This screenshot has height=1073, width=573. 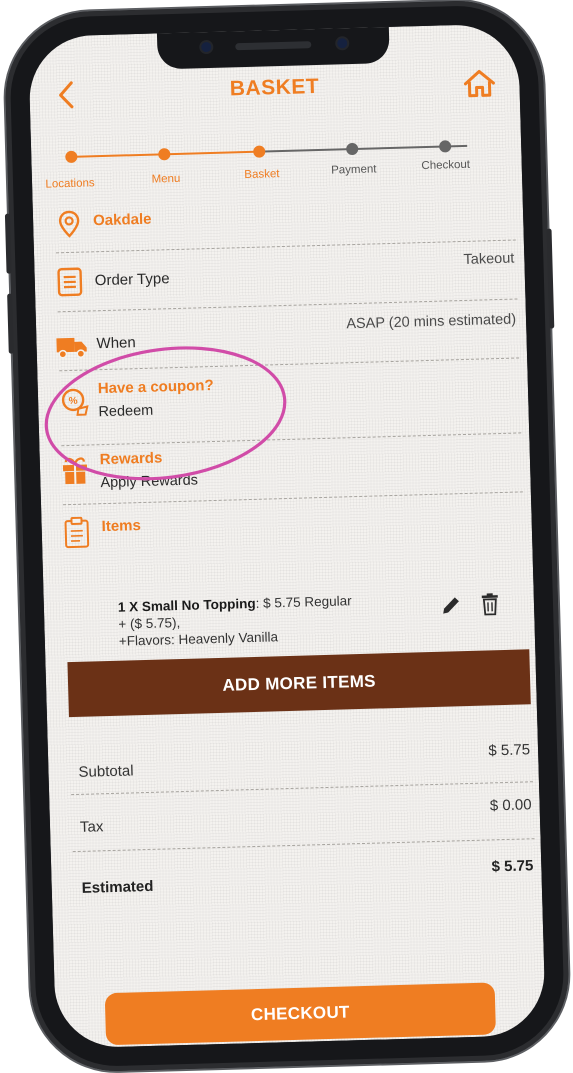 What do you see at coordinates (198, 639) in the screenshot?
I see `item-flavor: +Flavors: Heavenly Vanilla` at bounding box center [198, 639].